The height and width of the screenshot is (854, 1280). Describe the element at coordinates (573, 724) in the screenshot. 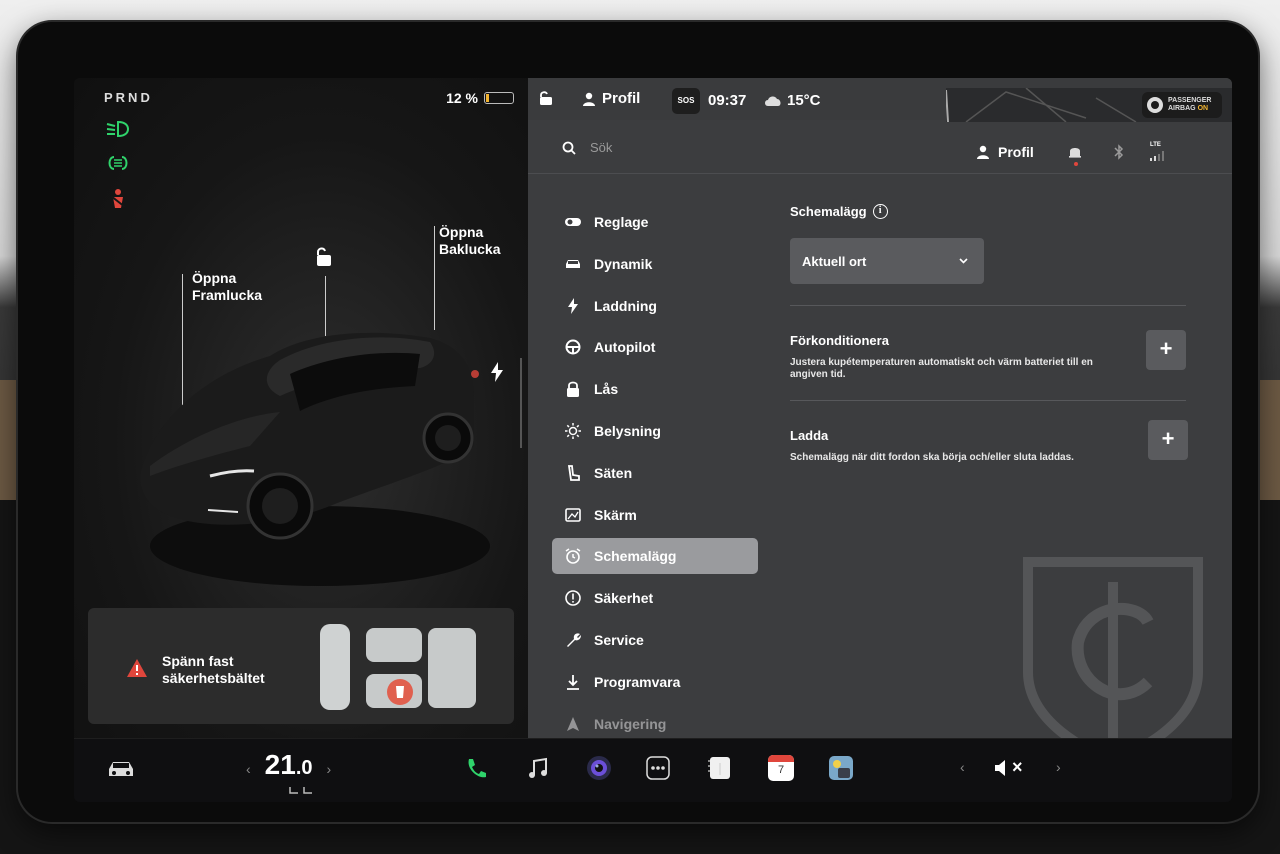

I see `navigation-icon` at that location.